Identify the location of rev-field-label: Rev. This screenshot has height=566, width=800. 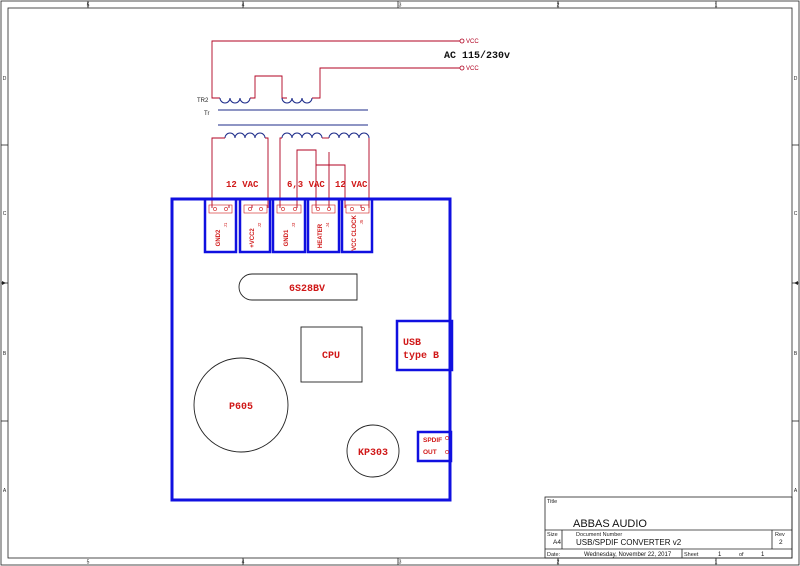
(780, 535).